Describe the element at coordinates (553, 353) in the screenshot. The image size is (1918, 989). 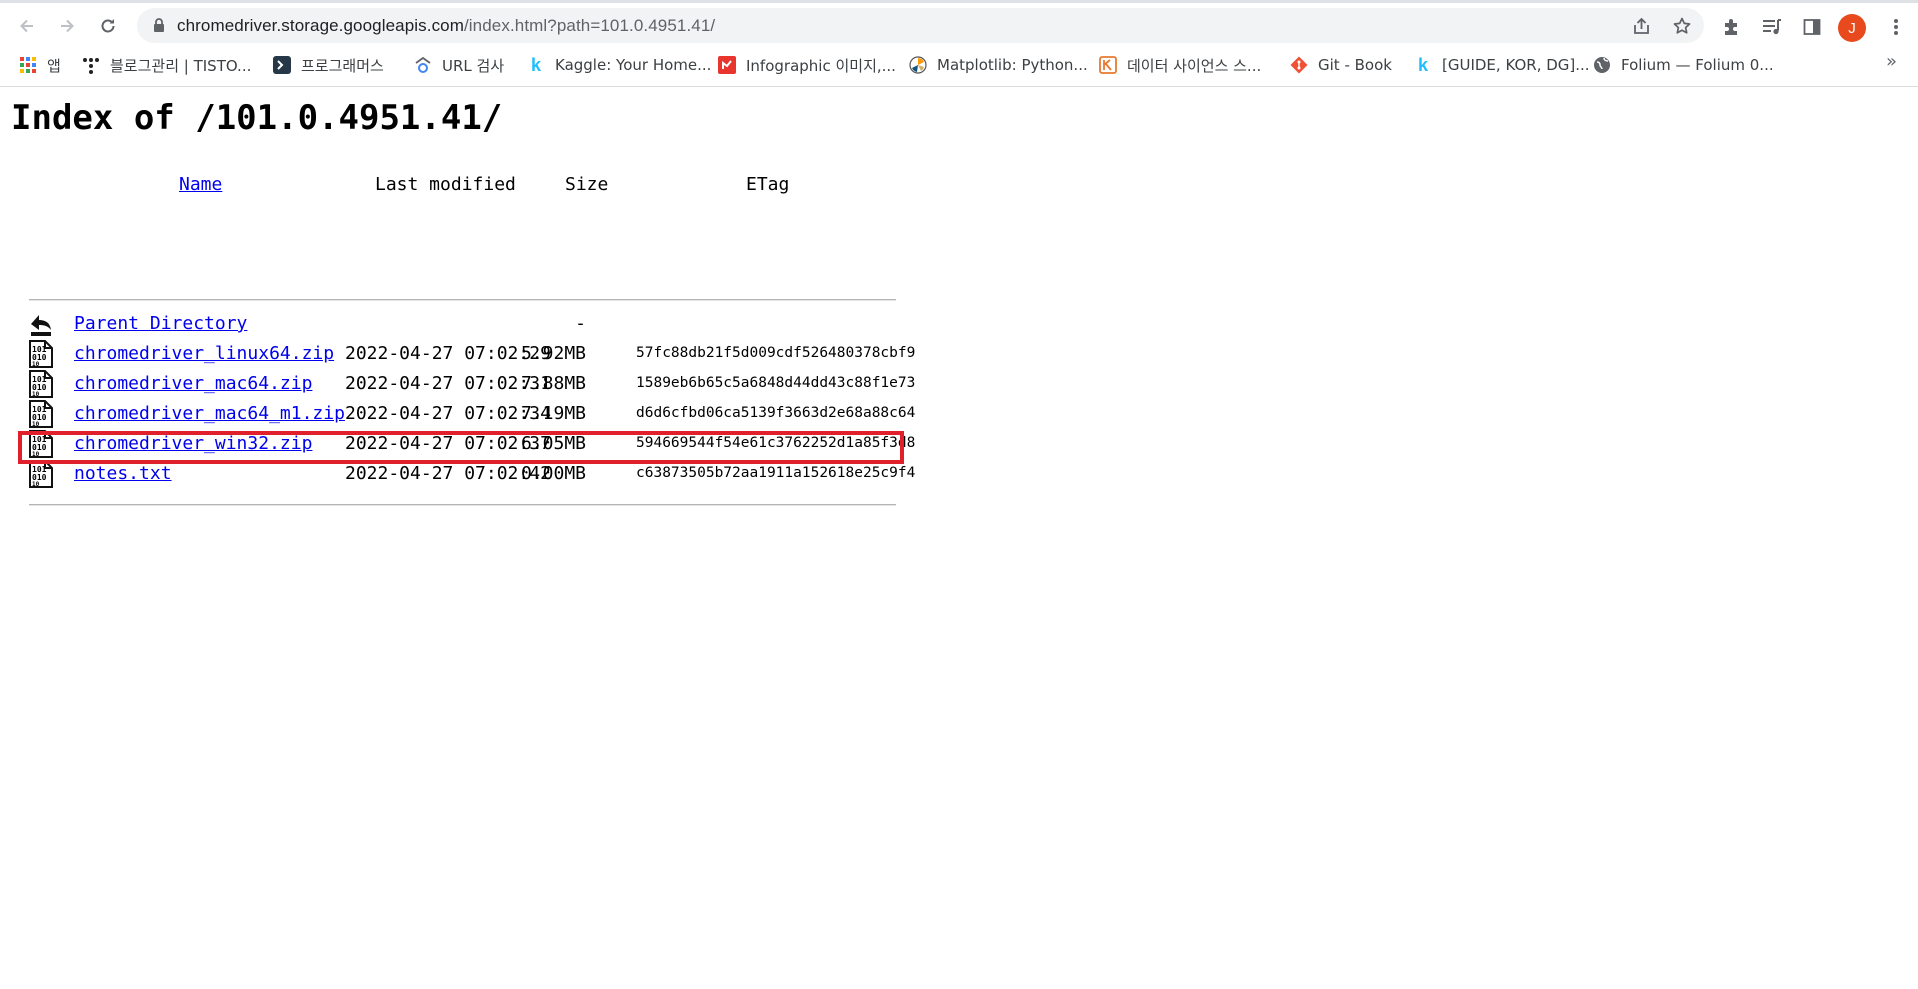
I see `size-cell: 5.92MB` at that location.